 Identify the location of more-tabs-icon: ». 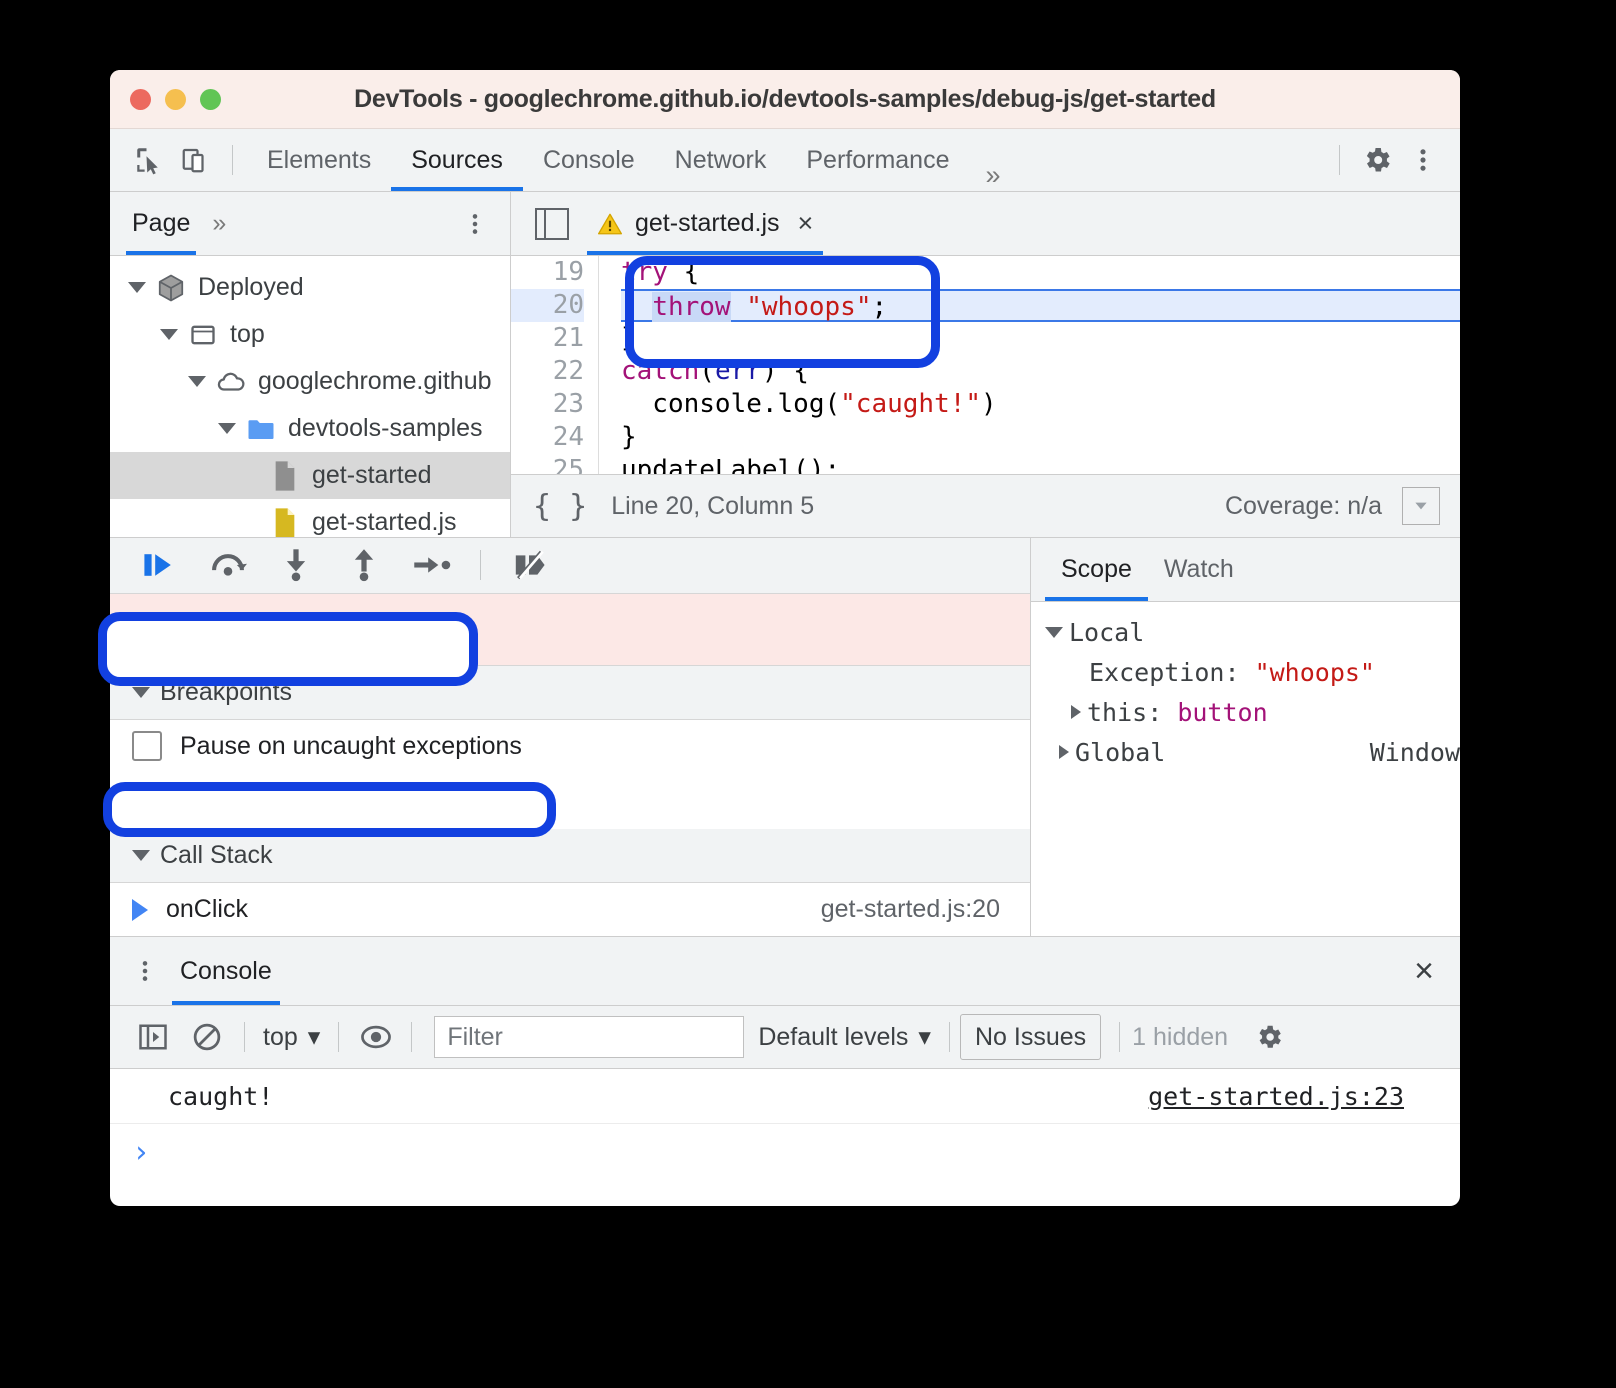
(992, 175).